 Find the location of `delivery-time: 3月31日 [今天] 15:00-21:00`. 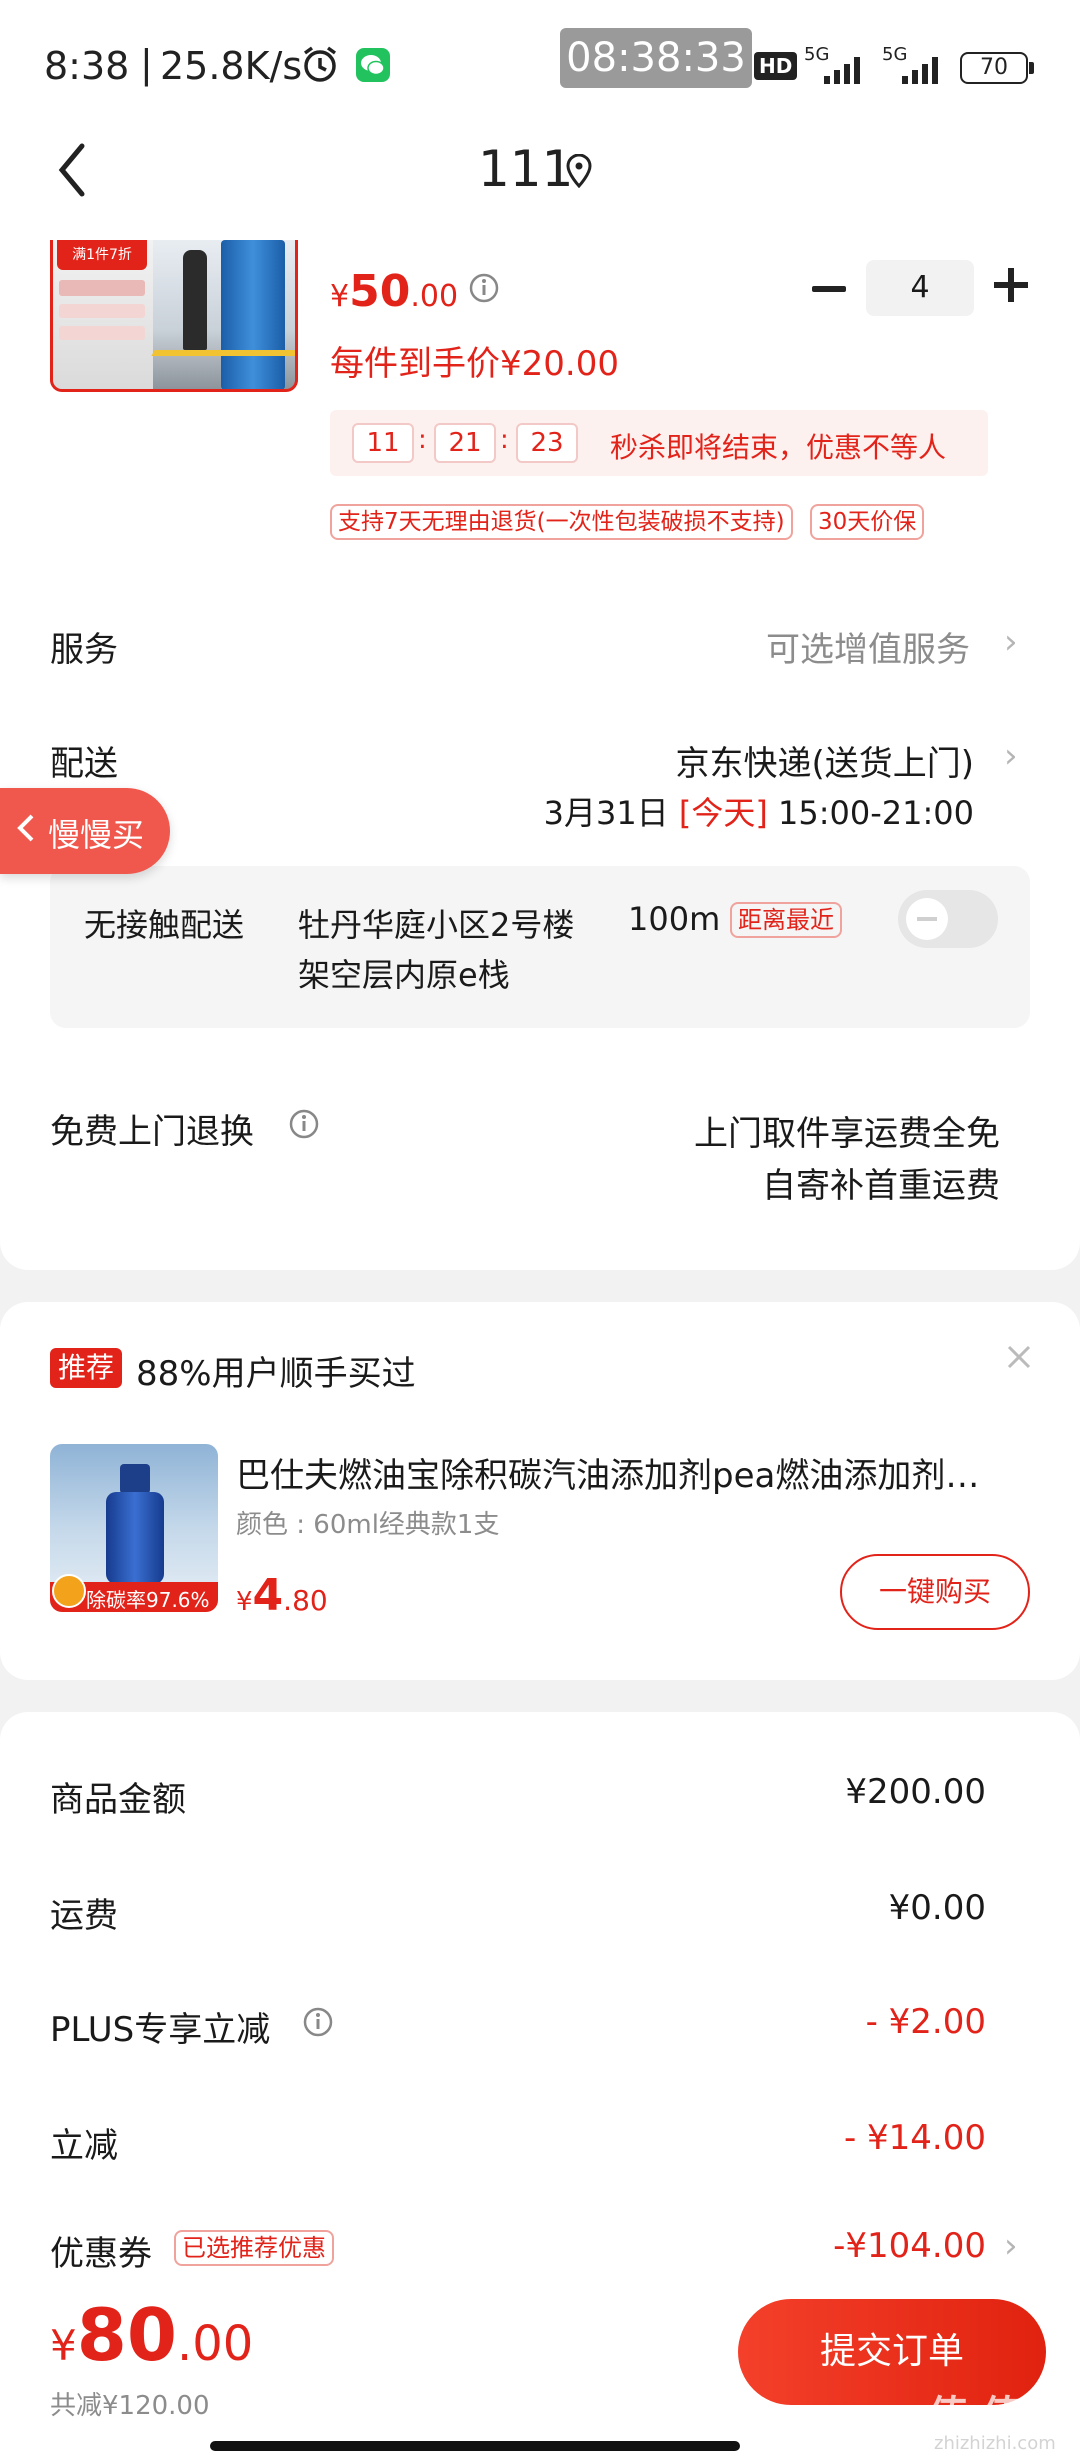

delivery-time: 3月31日 [今天] 15:00-21:00 is located at coordinates (759, 811).